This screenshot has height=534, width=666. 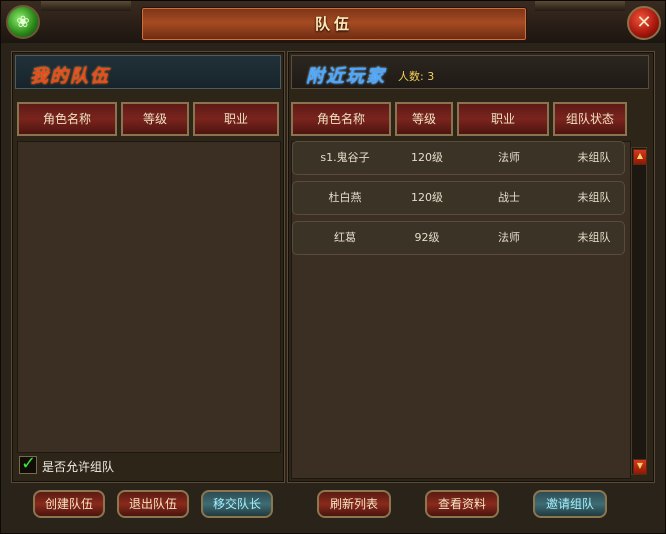 I want to click on nearby-col-name: 角色名称, so click(x=341, y=119).